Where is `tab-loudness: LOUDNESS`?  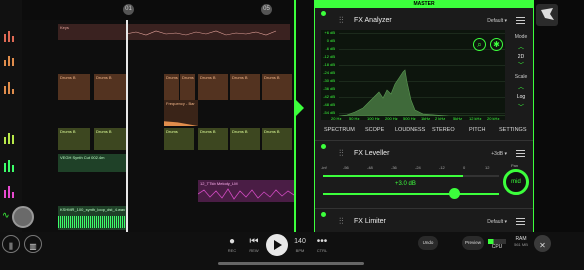 tab-loudness: LOUDNESS is located at coordinates (410, 130).